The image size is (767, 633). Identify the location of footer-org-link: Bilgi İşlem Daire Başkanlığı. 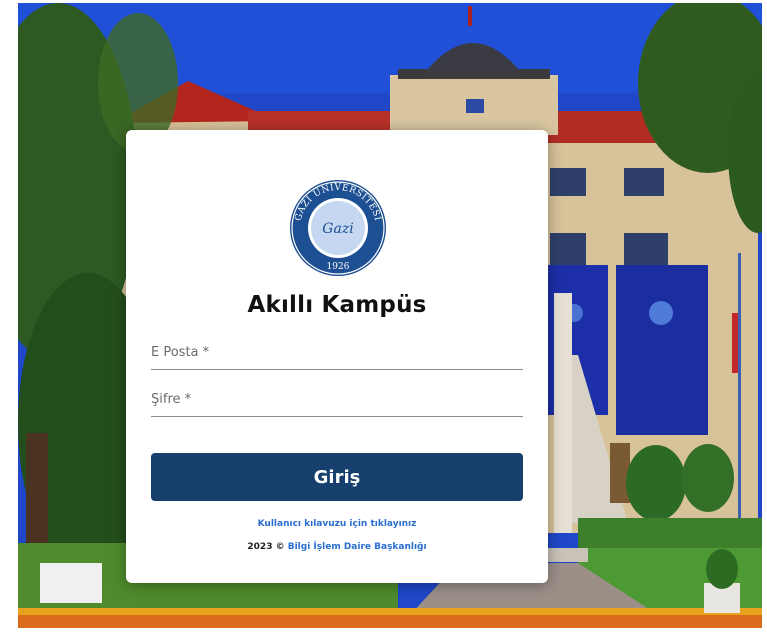
(357, 547).